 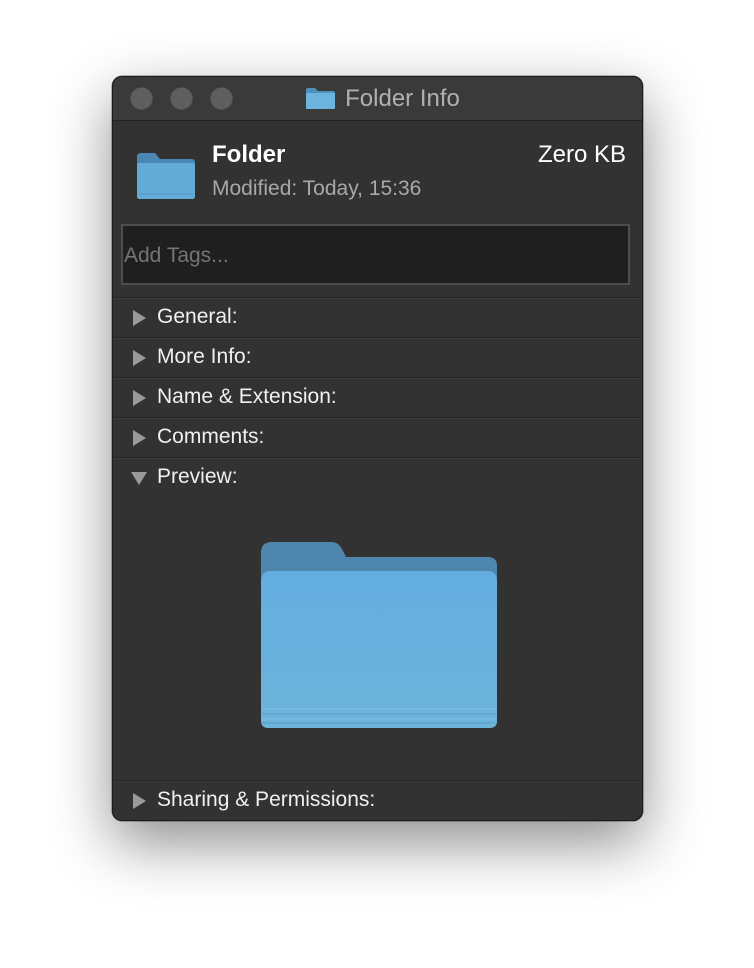 I want to click on window-title-group: Folder Info, so click(x=377, y=98).